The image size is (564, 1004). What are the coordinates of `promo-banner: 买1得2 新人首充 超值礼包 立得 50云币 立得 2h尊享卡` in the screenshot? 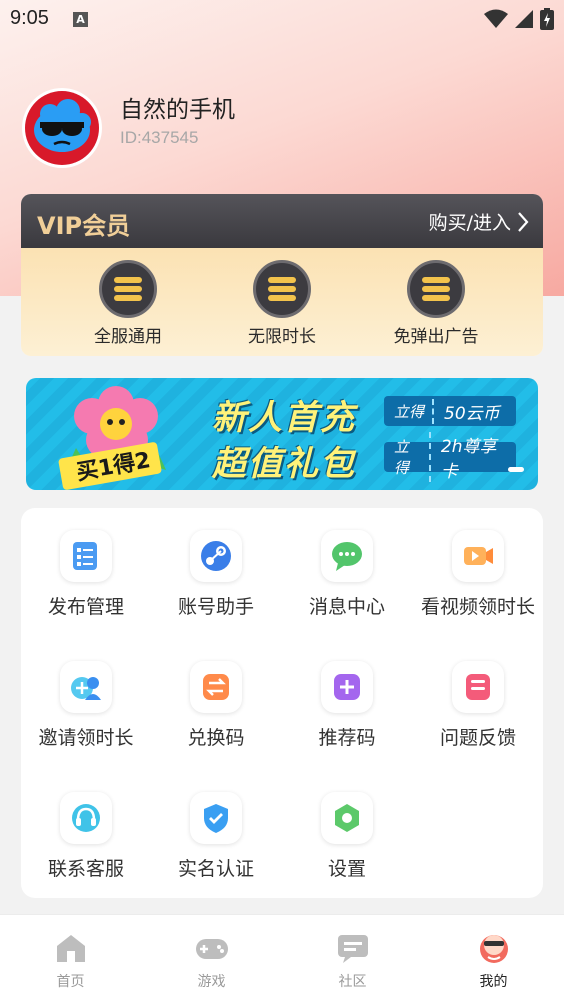 It's located at (282, 434).